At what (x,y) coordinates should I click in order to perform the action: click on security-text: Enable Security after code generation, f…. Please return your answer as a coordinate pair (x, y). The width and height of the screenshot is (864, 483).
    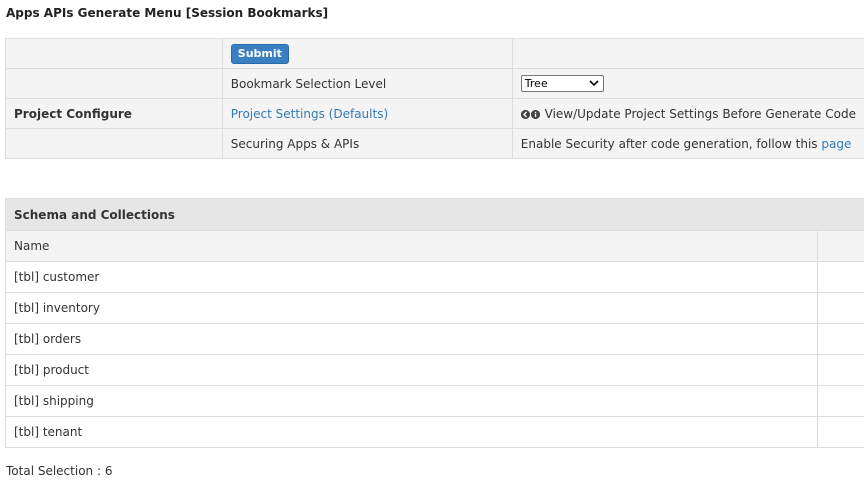
    Looking at the image, I should click on (669, 143).